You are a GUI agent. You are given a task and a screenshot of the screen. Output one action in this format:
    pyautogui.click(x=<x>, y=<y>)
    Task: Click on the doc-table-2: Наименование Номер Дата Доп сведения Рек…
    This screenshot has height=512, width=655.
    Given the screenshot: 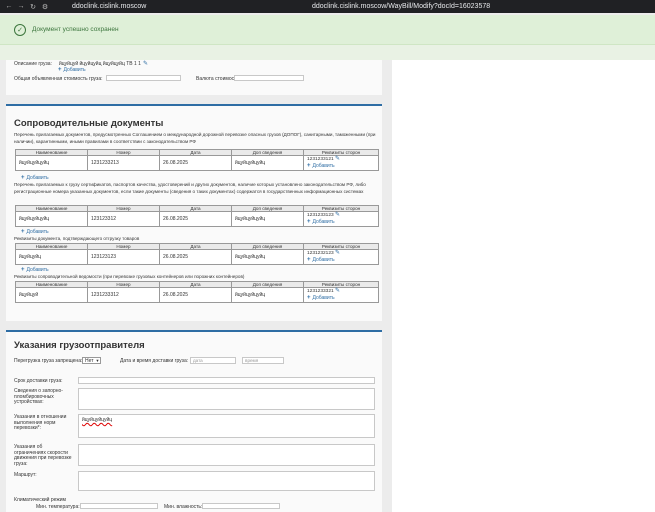 What is the action you would take?
    pyautogui.click(x=197, y=216)
    